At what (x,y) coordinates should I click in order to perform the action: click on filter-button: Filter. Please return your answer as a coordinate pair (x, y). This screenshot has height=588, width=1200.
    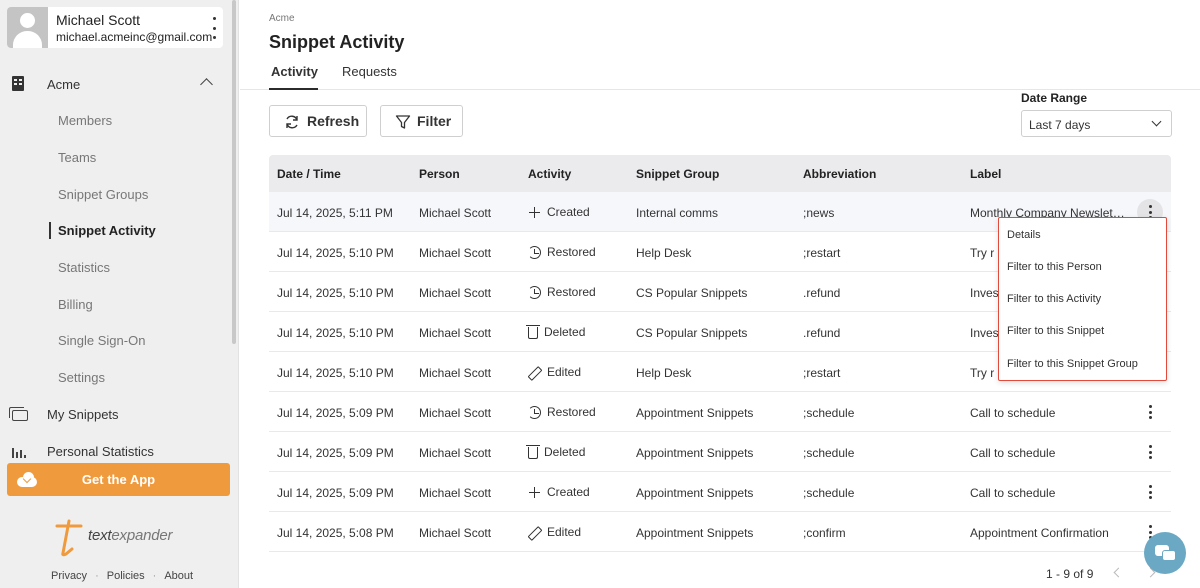
    Looking at the image, I should click on (421, 121).